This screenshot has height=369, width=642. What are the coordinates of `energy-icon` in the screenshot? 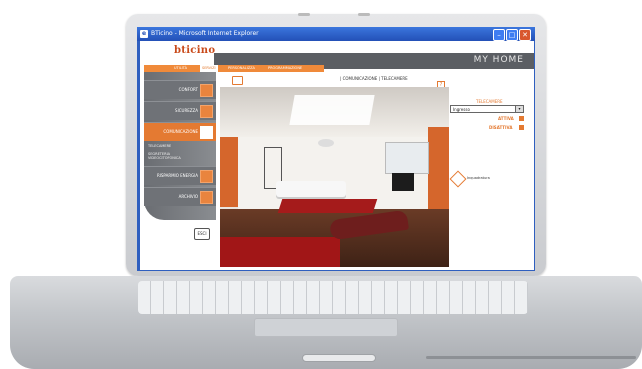 It's located at (206, 176).